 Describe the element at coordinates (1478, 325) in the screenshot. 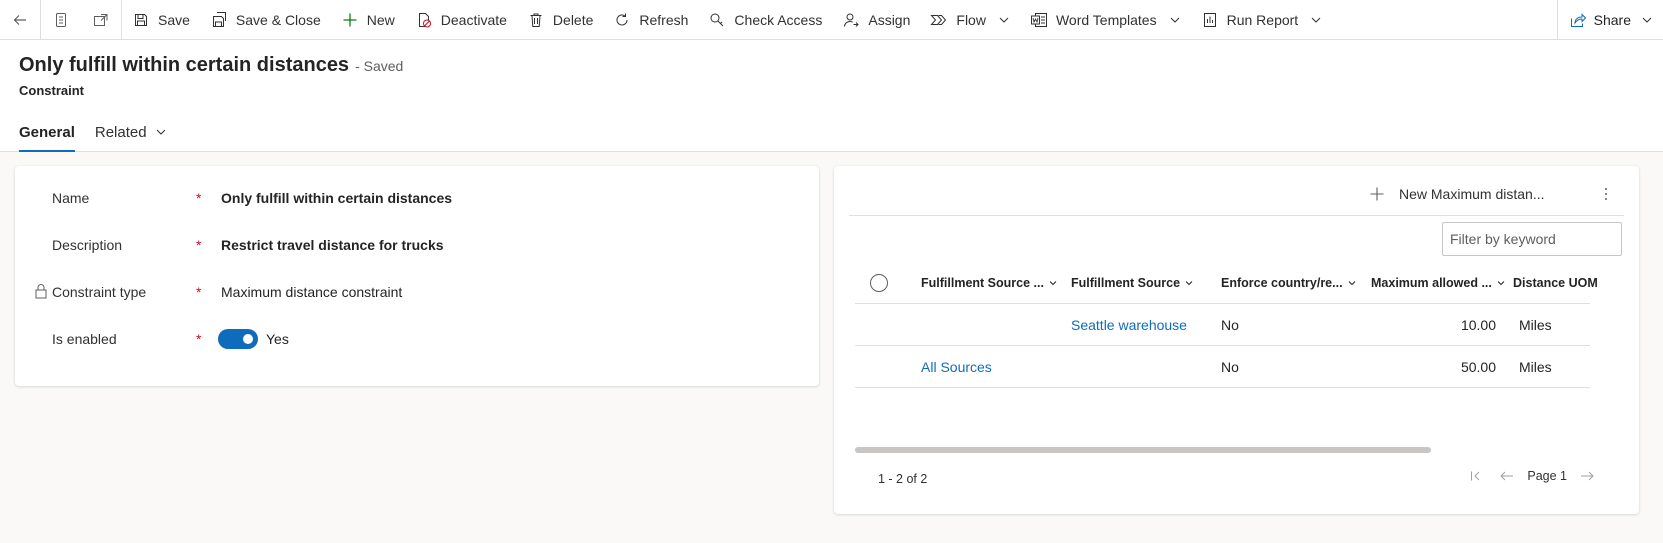

I see `max-distance-cell: 10.00` at that location.